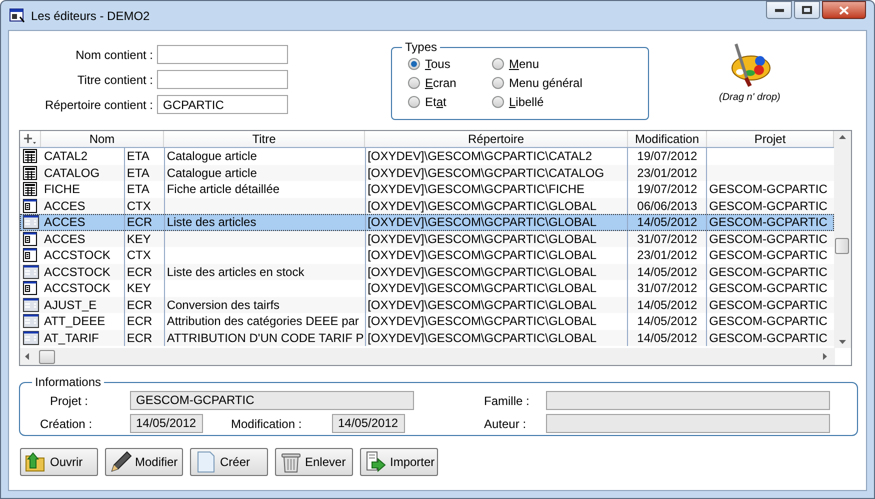 The height and width of the screenshot is (499, 875). I want to click on column-header: Répertoire, so click(496, 139).